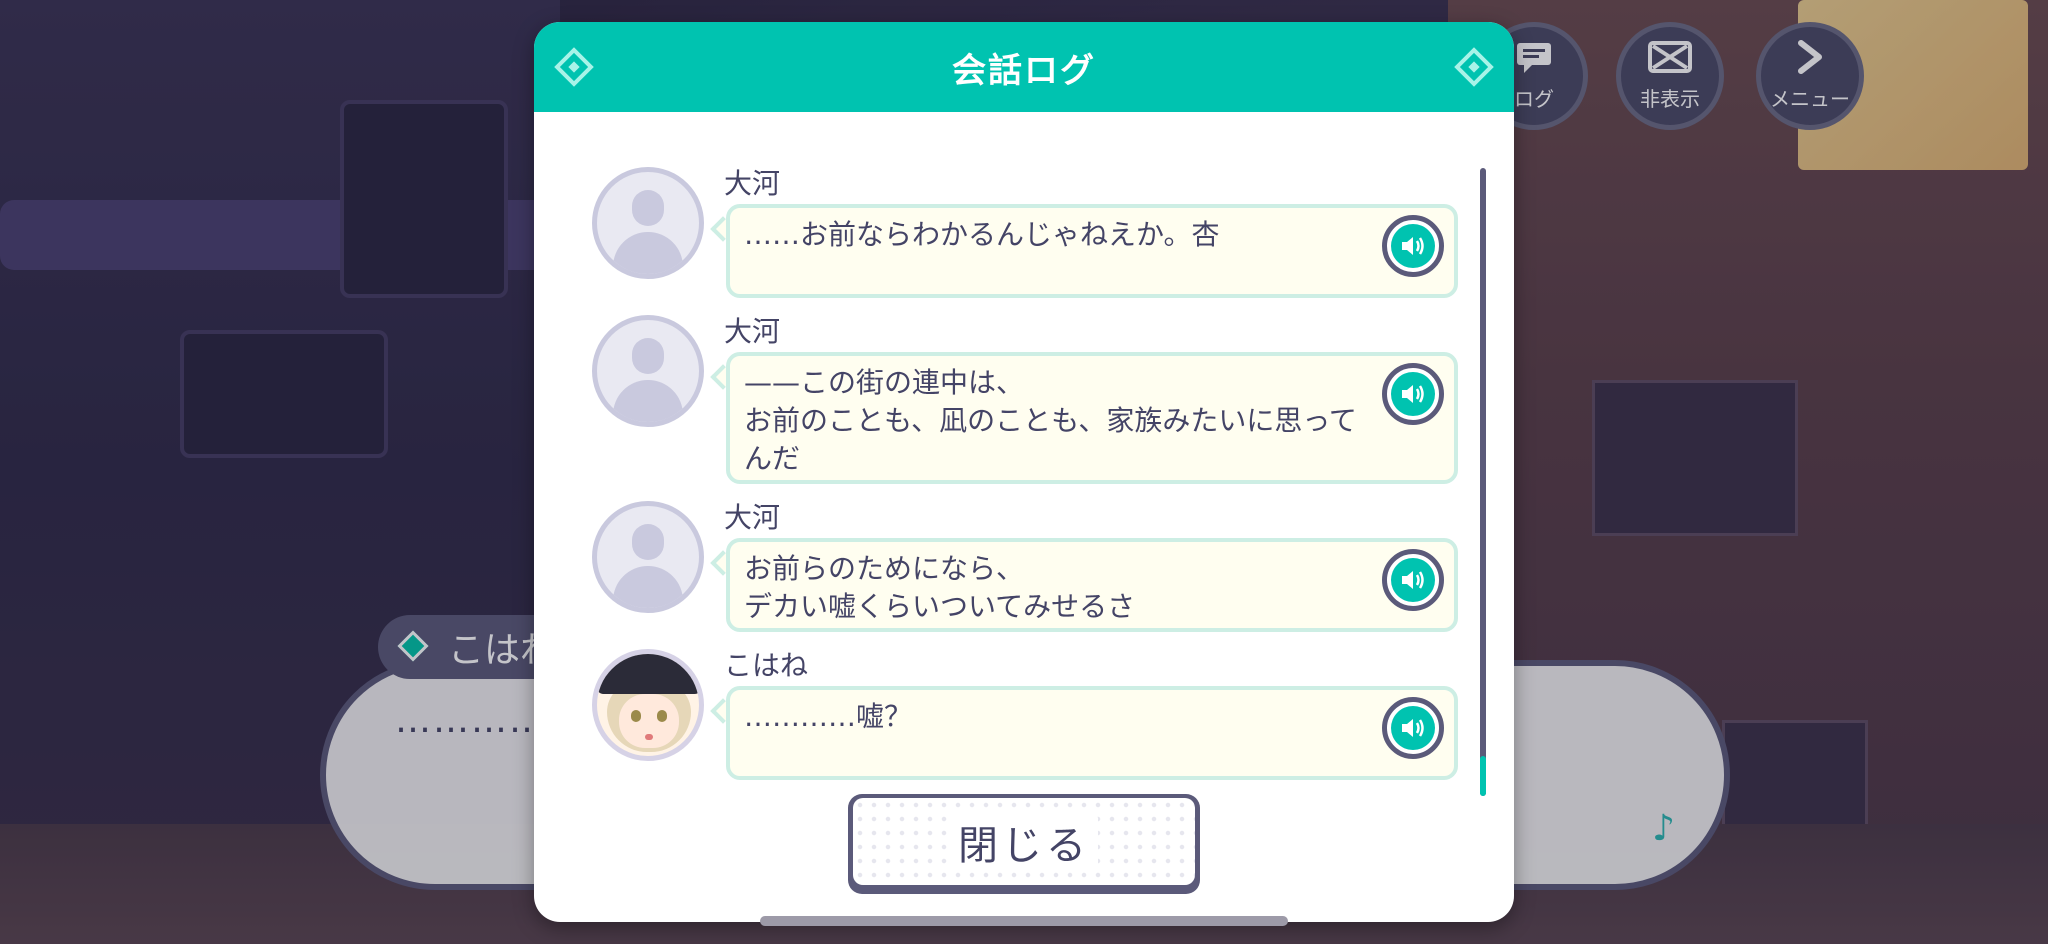  I want to click on close-button-face: 閉じる, so click(1024, 841).